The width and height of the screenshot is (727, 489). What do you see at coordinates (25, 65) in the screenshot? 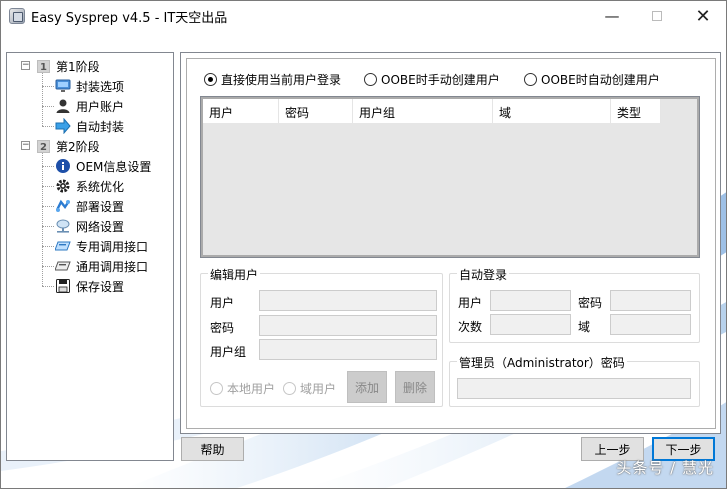
I see `collapse-toggle-stage1: −` at bounding box center [25, 65].